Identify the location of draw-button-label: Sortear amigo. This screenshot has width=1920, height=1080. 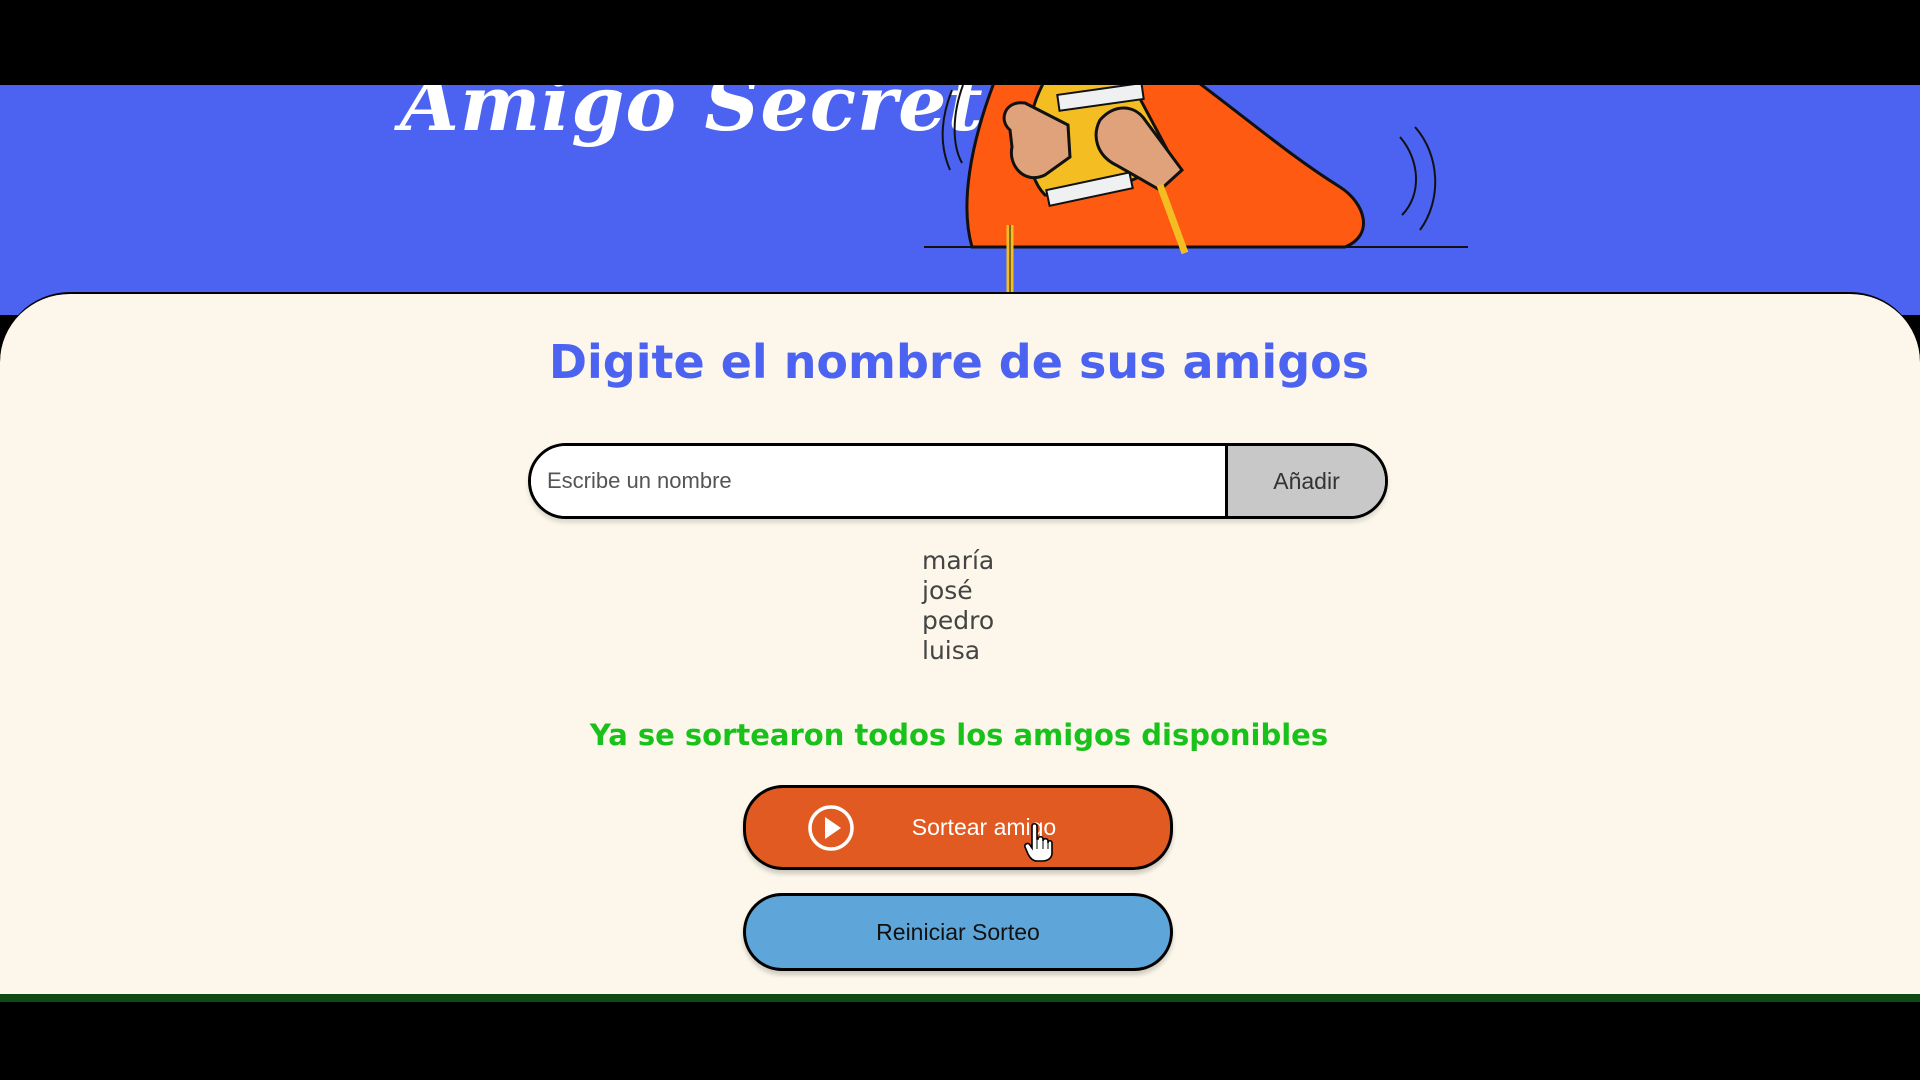
(984, 827).